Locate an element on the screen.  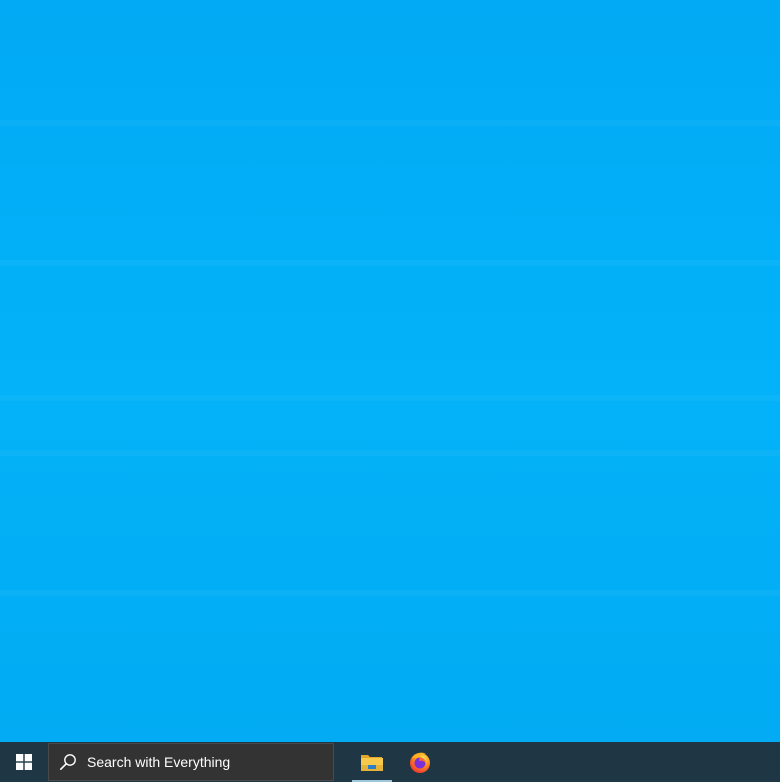
taskbar-file-explorer is located at coordinates (372, 762).